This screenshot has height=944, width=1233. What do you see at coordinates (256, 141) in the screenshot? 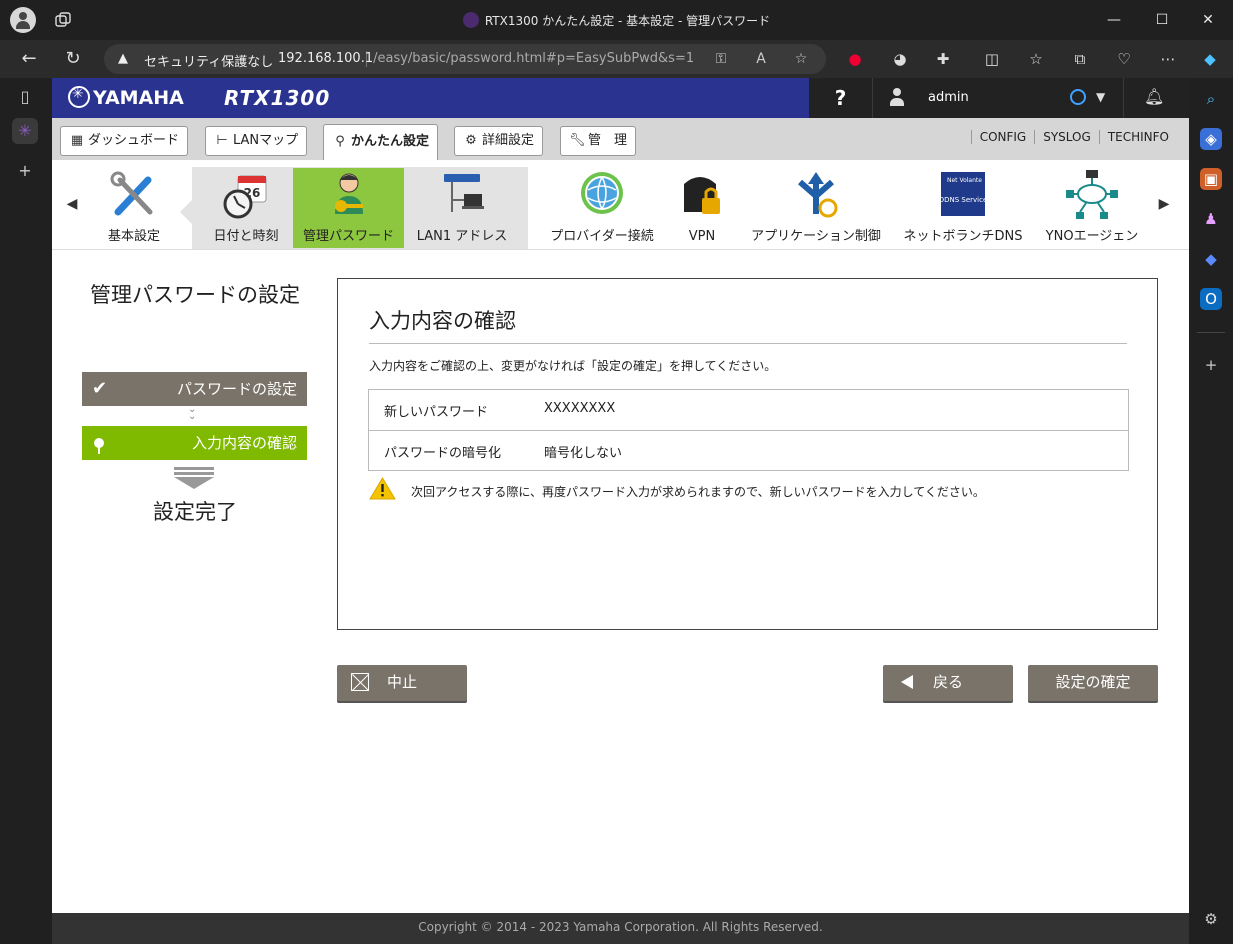
I see `tab-lan-map: ⊢ LANマップ` at bounding box center [256, 141].